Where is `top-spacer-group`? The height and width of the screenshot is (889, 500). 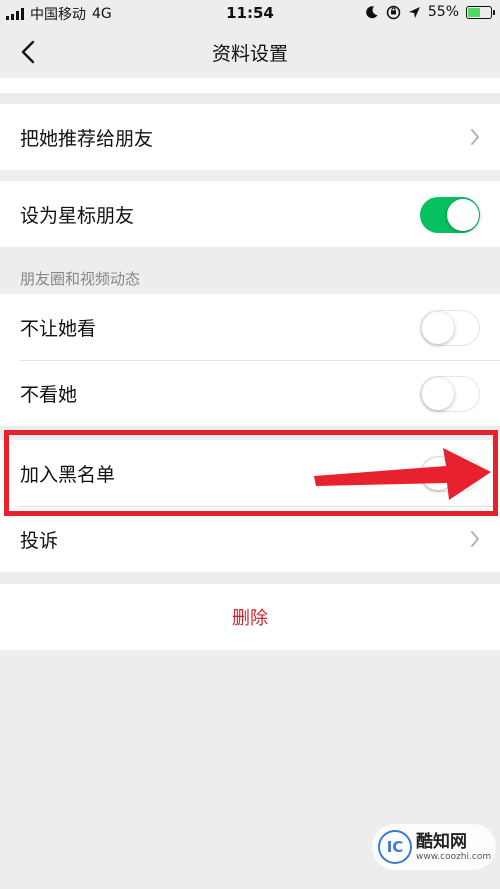 top-spacer-group is located at coordinates (250, 85).